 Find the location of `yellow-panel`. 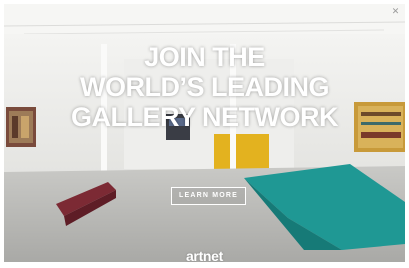

yellow-panel is located at coordinates (241, 151).